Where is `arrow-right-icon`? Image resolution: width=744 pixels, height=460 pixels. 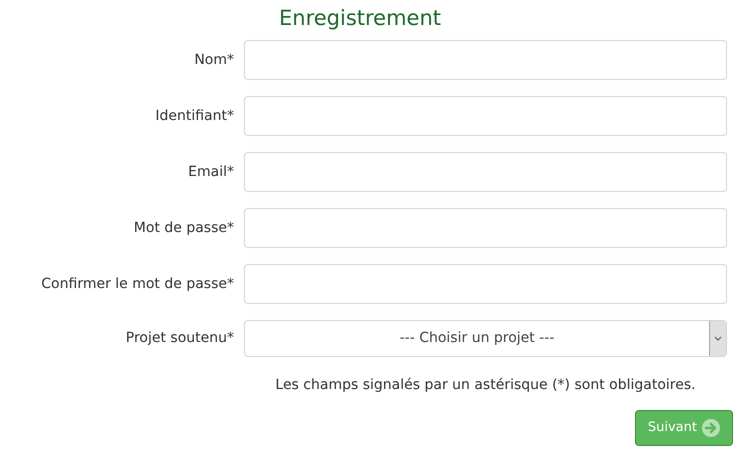
arrow-right-icon is located at coordinates (711, 428).